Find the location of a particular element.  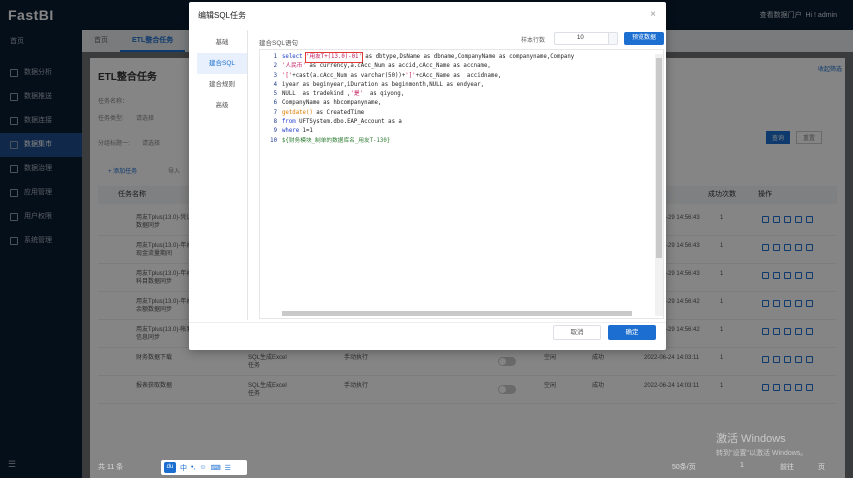

code-token: NULL as tradekind , is located at coordinates (316, 94).